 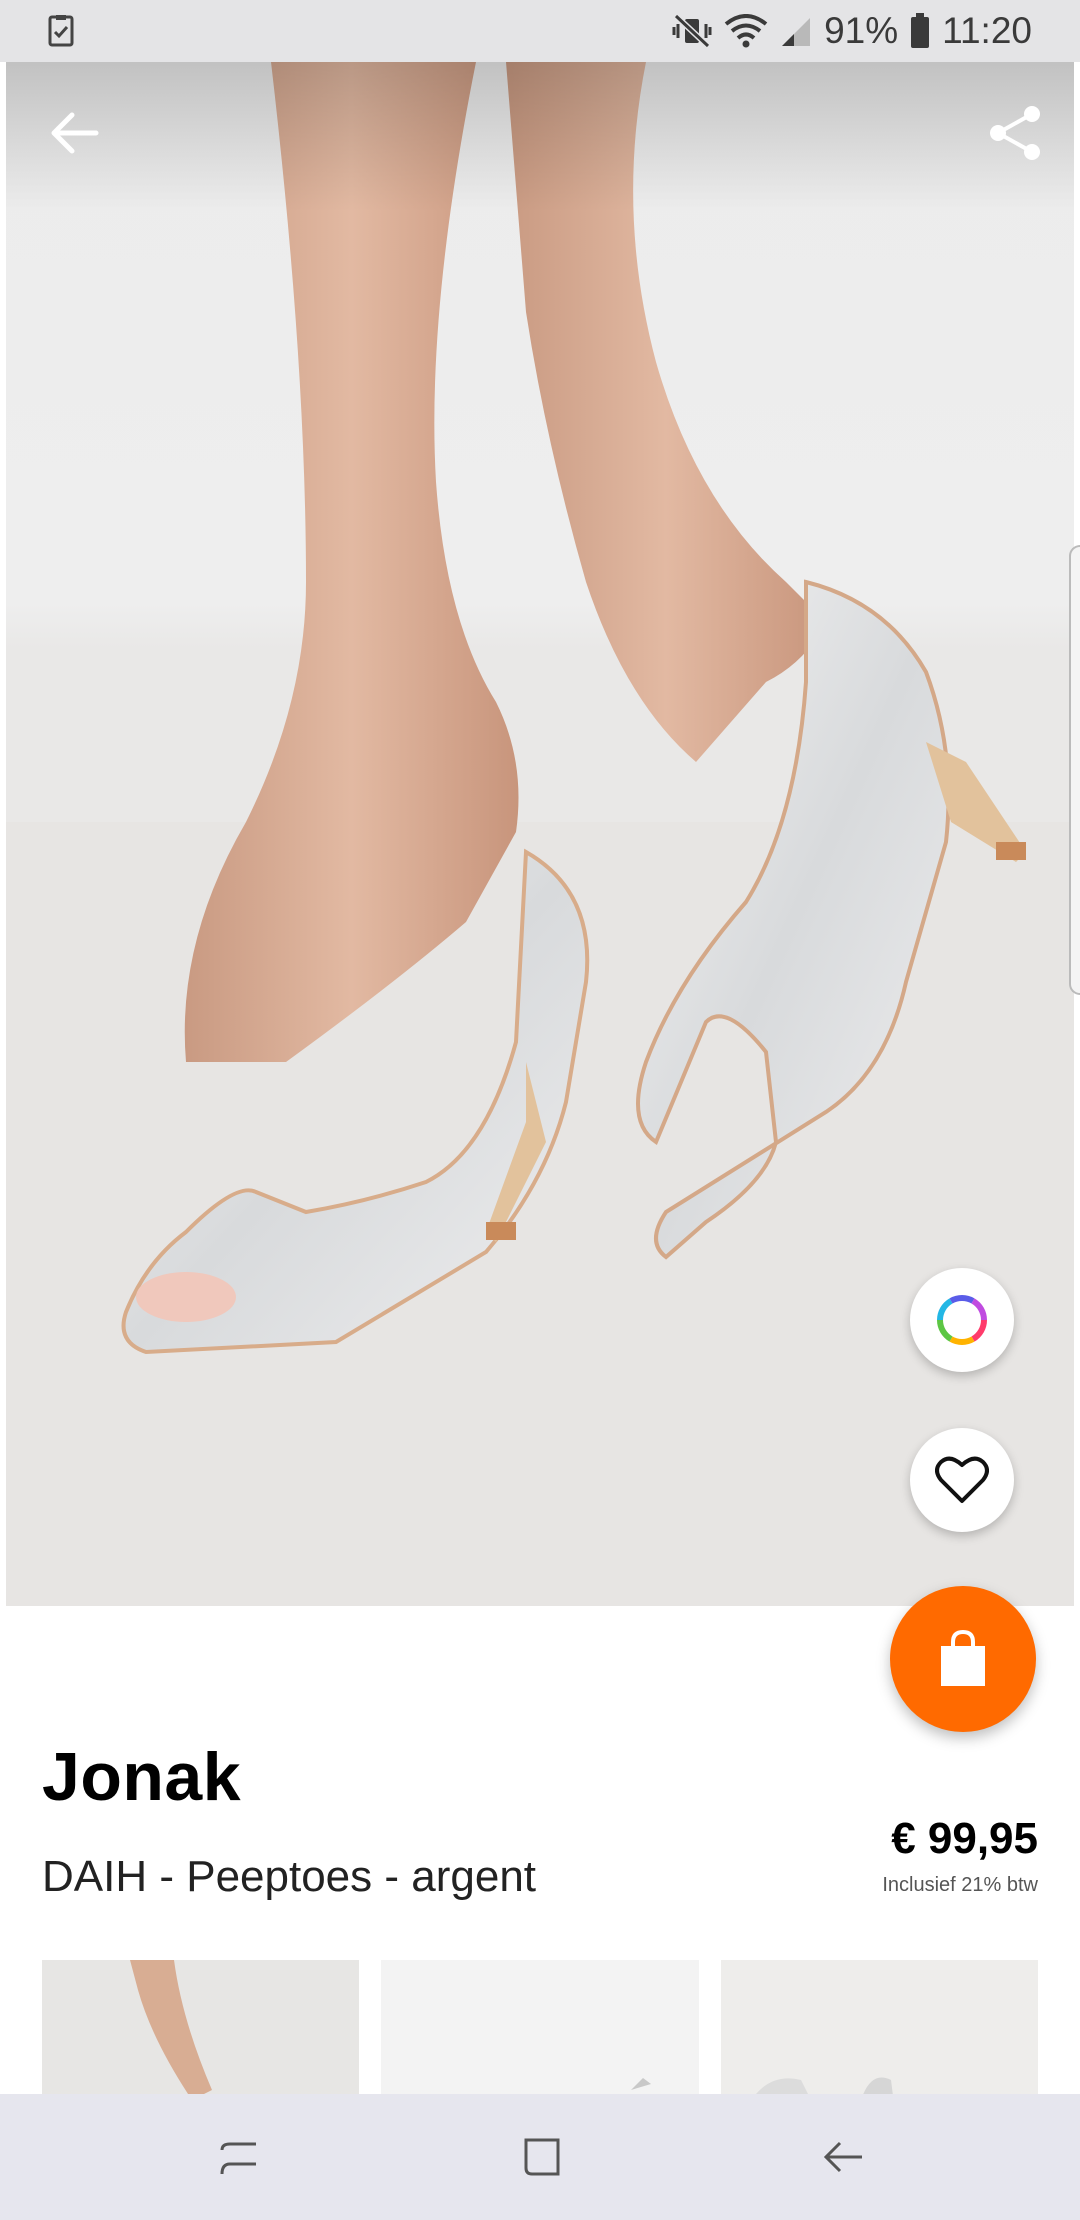 I want to click on arrow-left-icon, so click(x=75, y=133).